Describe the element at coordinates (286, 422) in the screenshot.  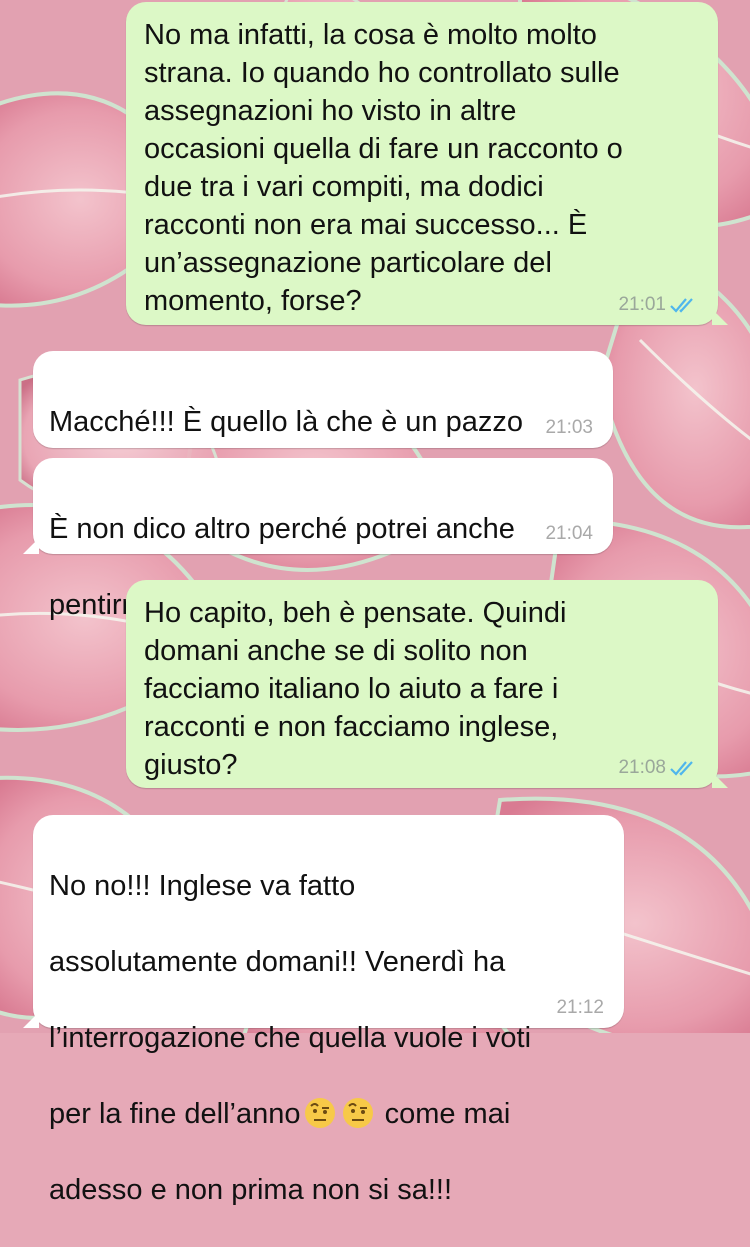
I see `message-text-line: Macché!!! È quello là che è un pazzo` at that location.